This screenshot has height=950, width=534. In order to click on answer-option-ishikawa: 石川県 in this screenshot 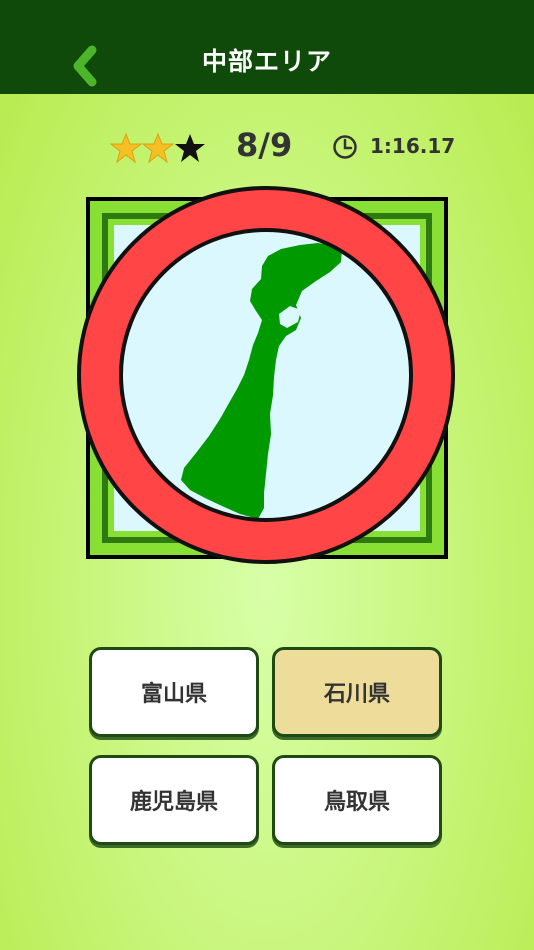, I will do `click(357, 692)`.